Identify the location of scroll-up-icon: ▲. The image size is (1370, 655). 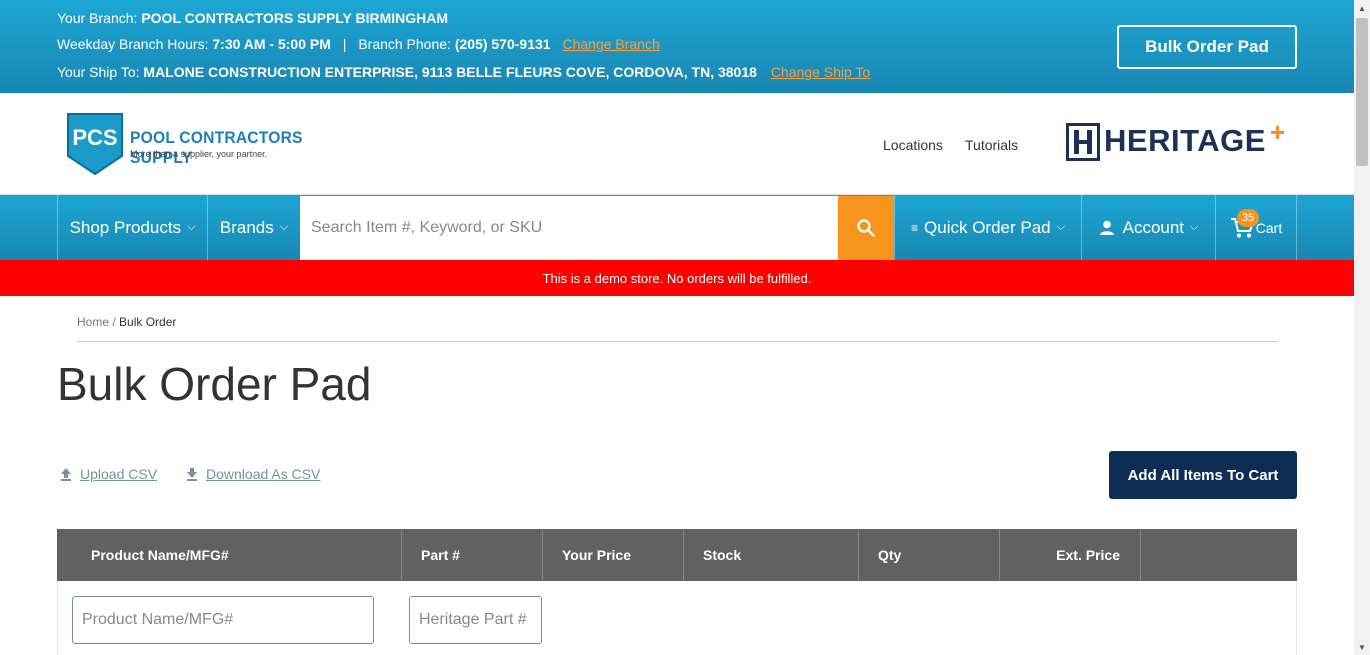
(1362, 8).